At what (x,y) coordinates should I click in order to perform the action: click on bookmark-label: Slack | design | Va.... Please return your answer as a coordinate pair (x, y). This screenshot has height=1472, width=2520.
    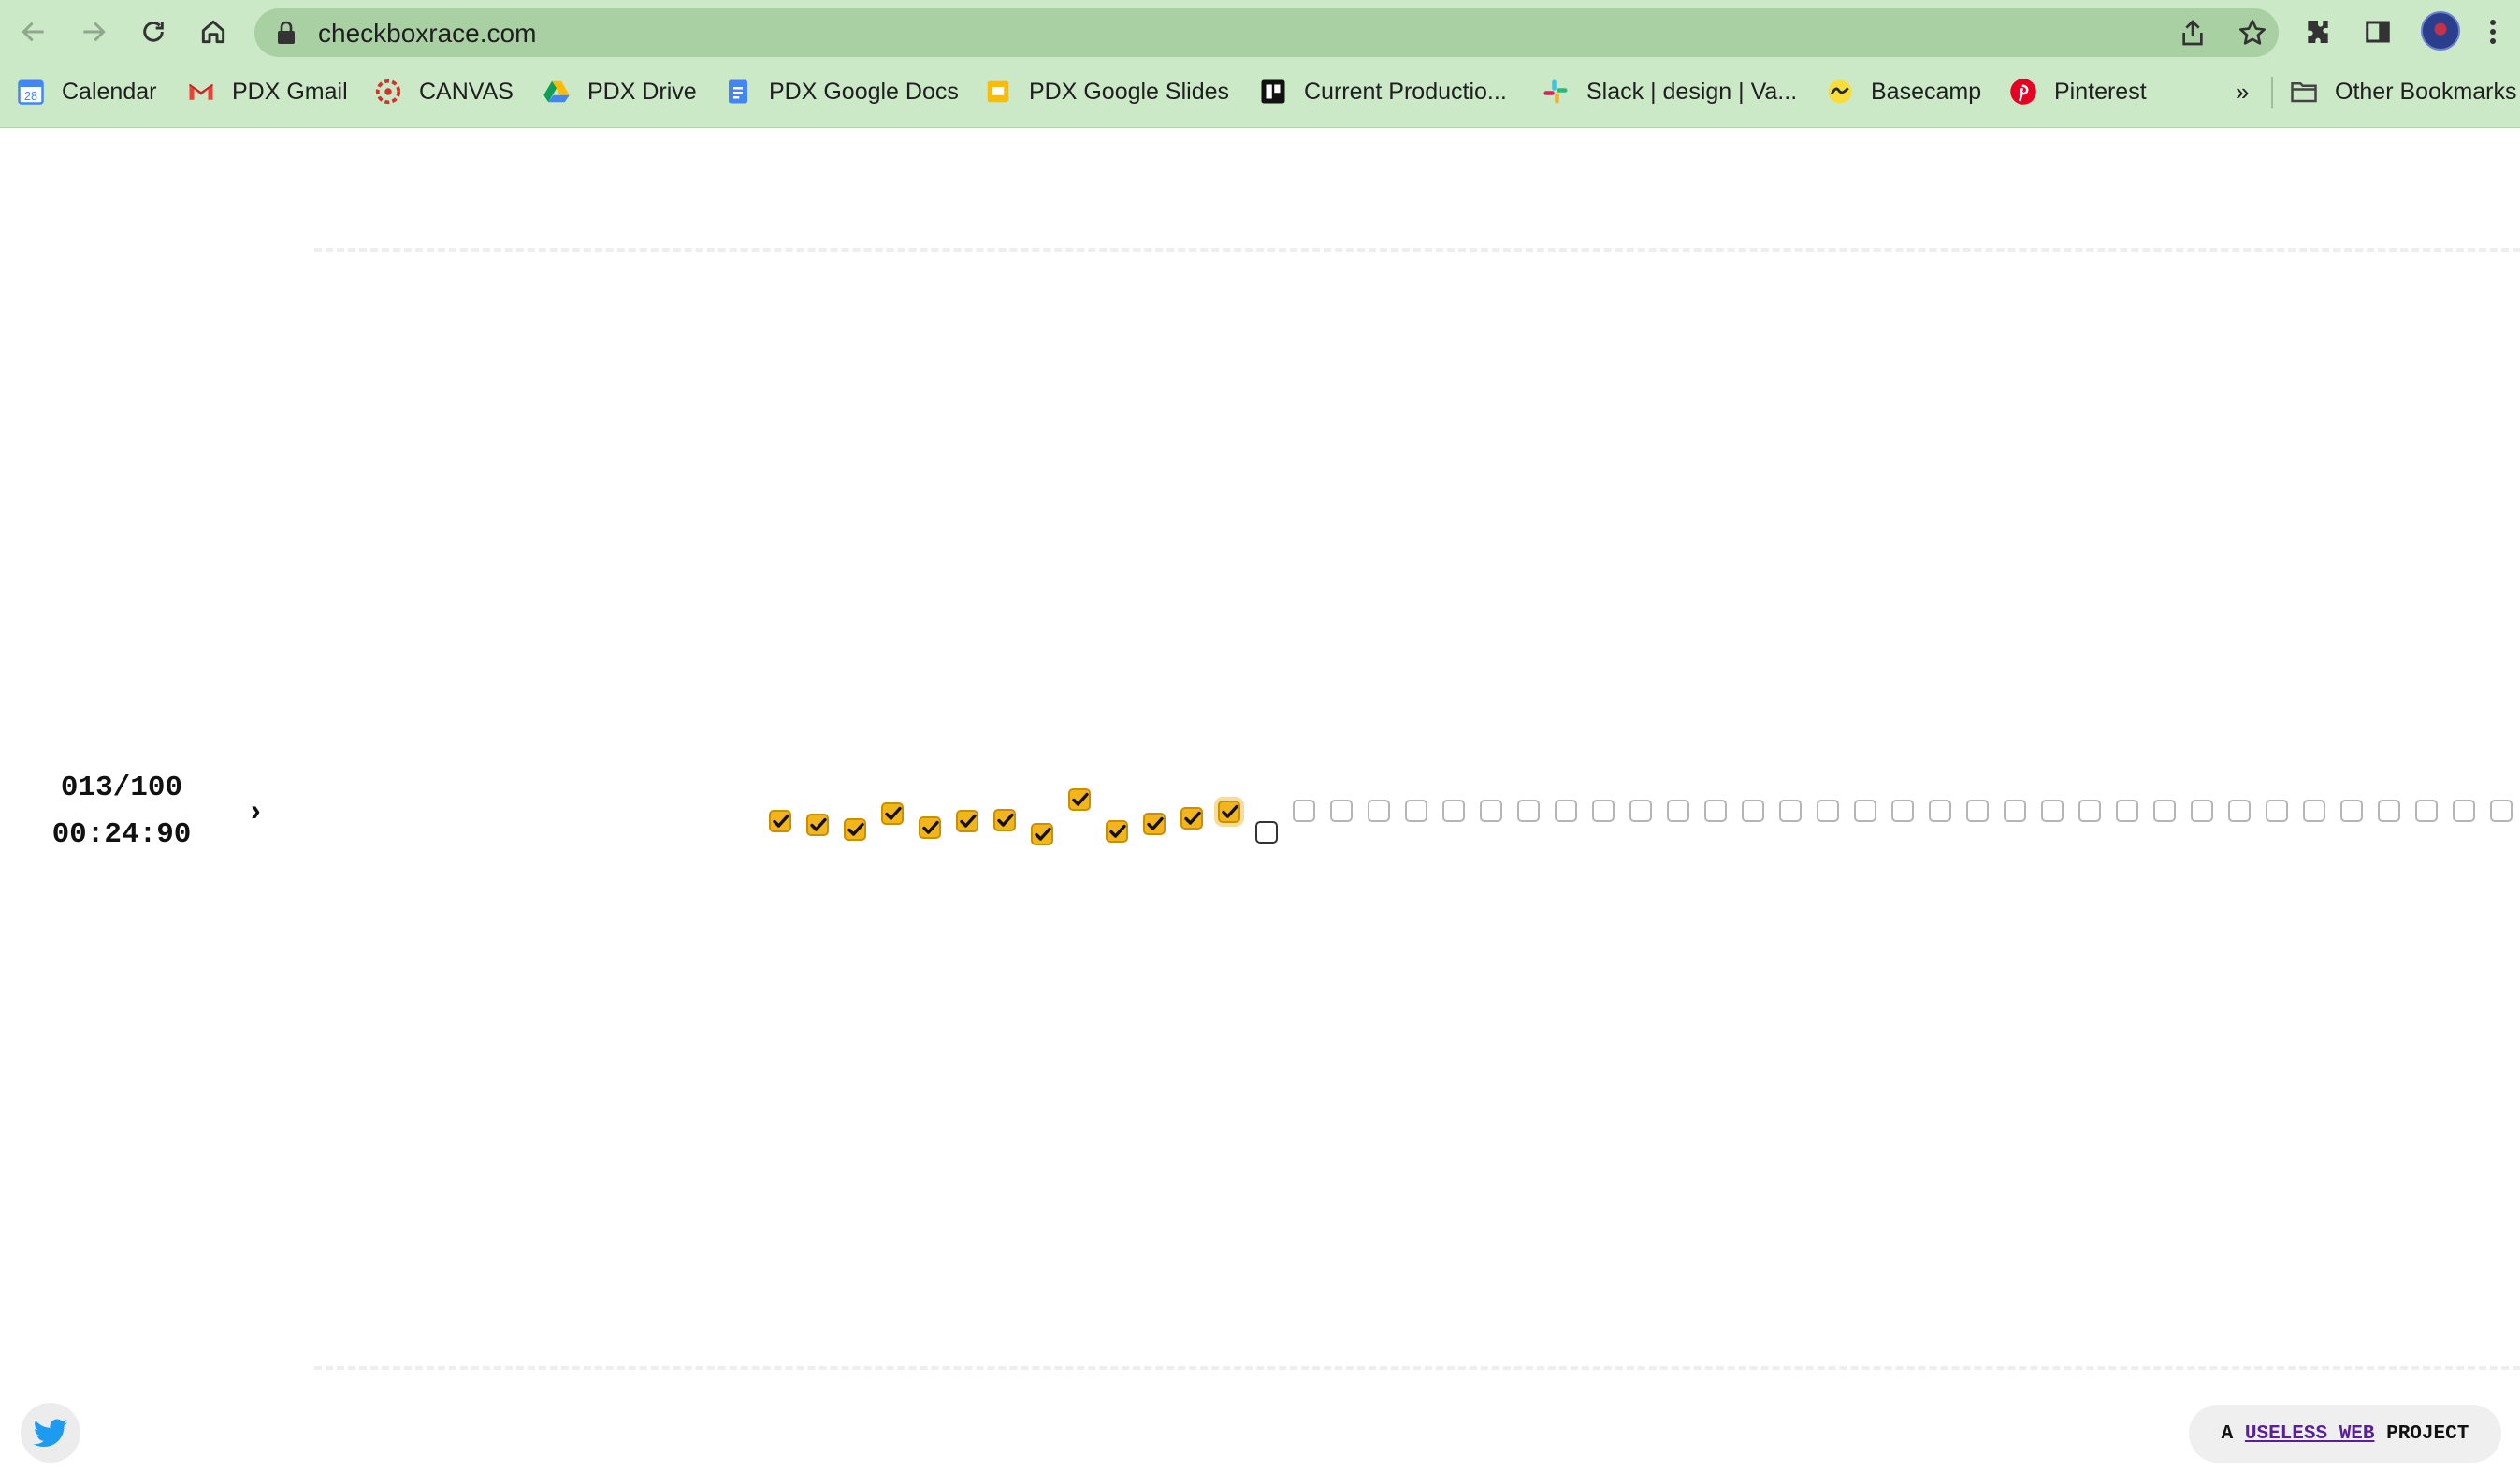
    Looking at the image, I should click on (1692, 92).